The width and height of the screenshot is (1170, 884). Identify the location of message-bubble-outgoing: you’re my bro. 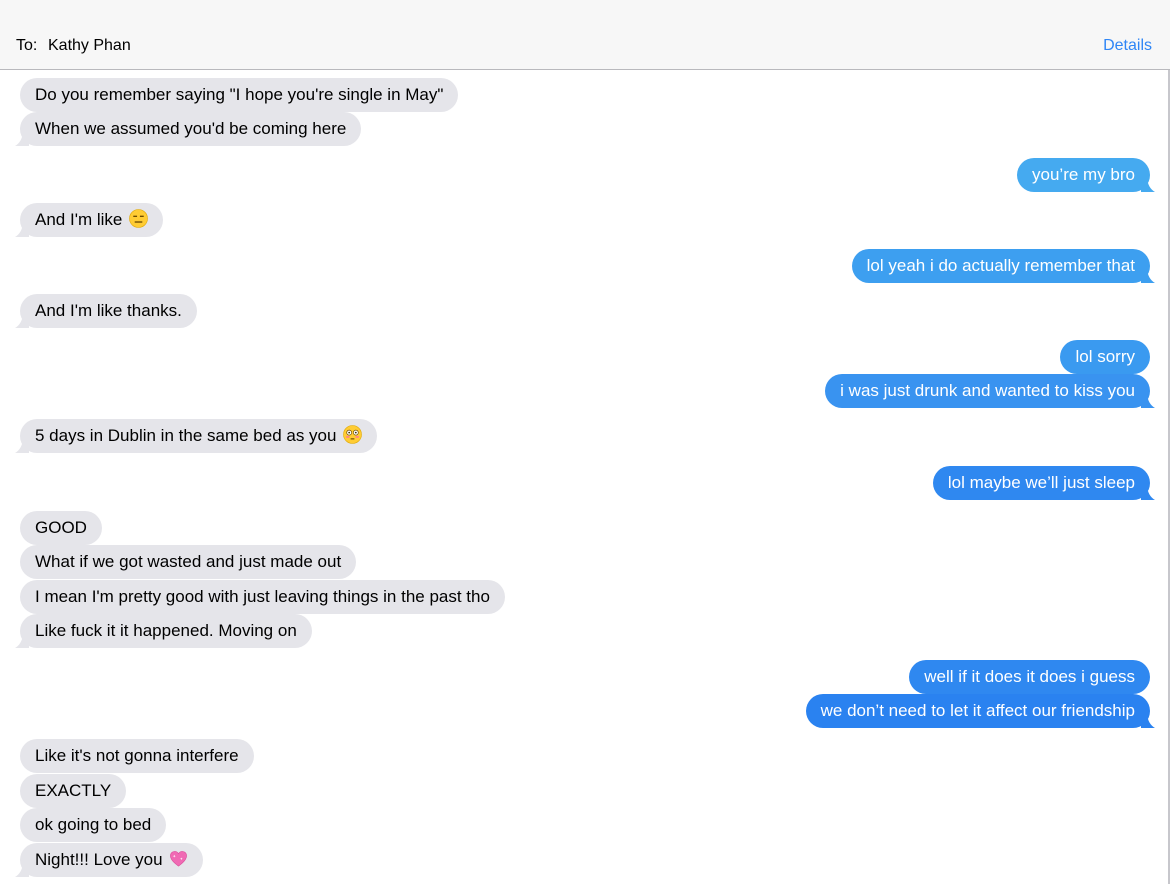
(1086, 175).